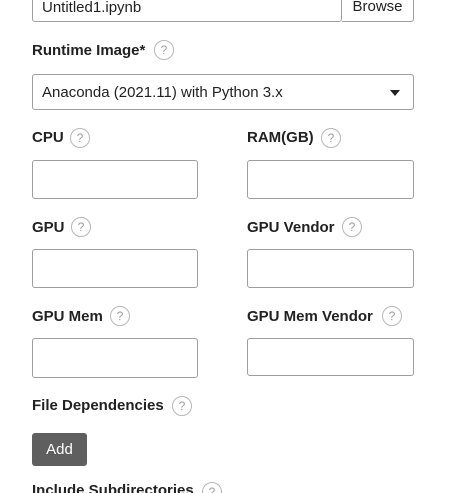 Image resolution: width=456 pixels, height=493 pixels. Describe the element at coordinates (113, 487) in the screenshot. I see `include-subdirectories-label: Include Subdirectories` at that location.